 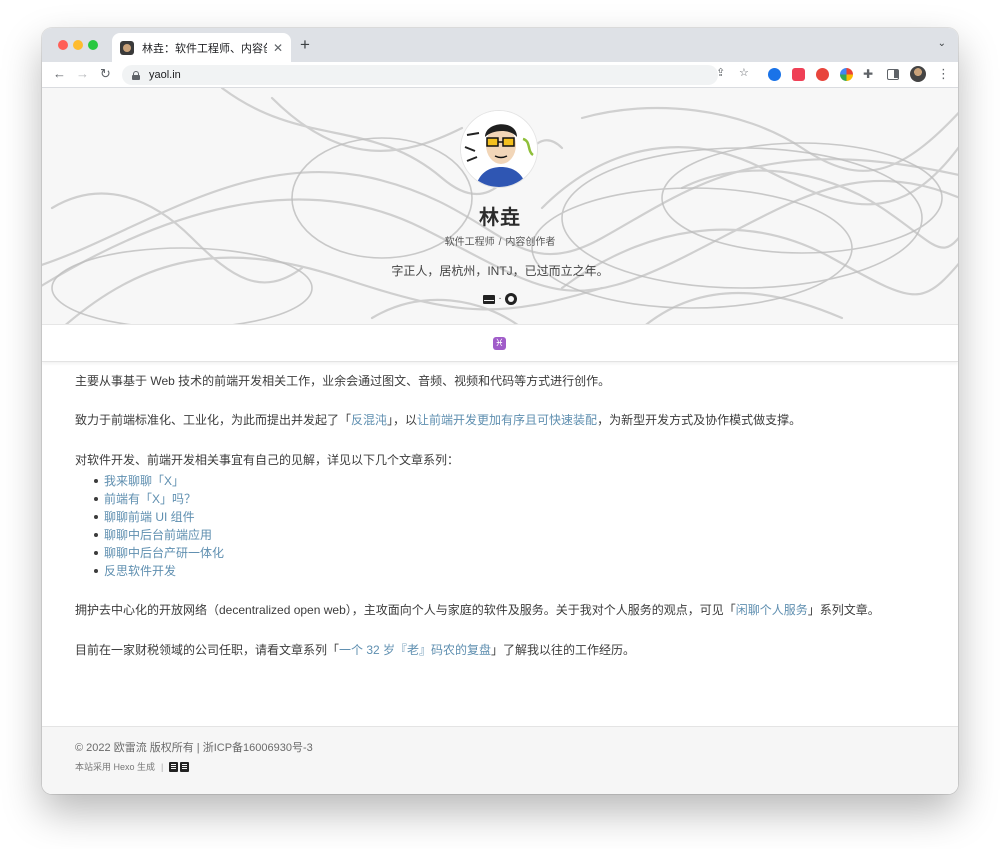 What do you see at coordinates (500, 45) in the screenshot?
I see `tab-strip: 林垚：软件工程师、内容创作者 ✕ + ⌄` at bounding box center [500, 45].